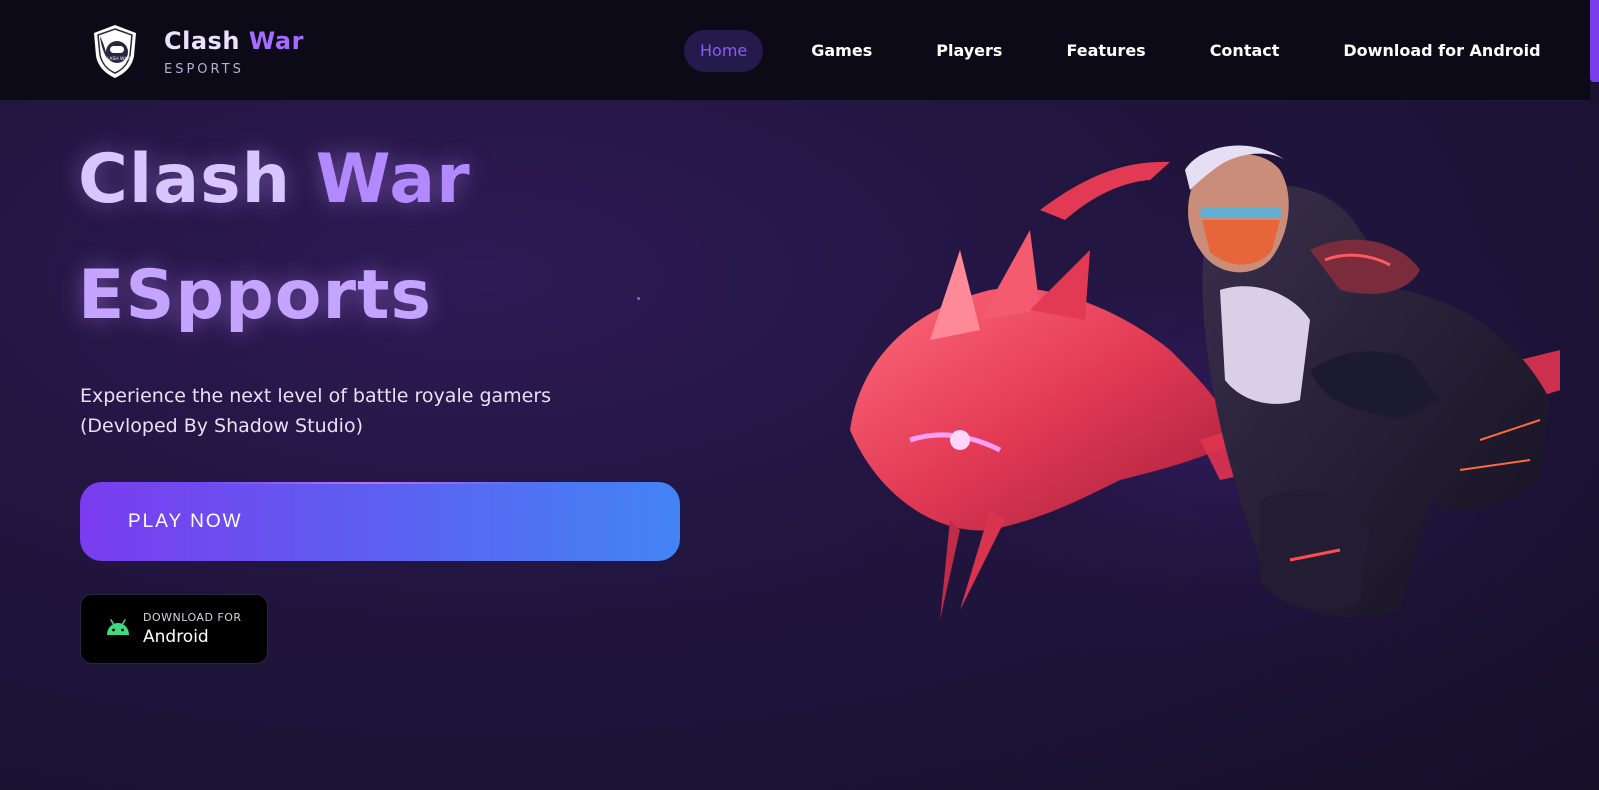 Image resolution: width=1599 pixels, height=790 pixels. I want to click on brand-title-war: War, so click(276, 40).